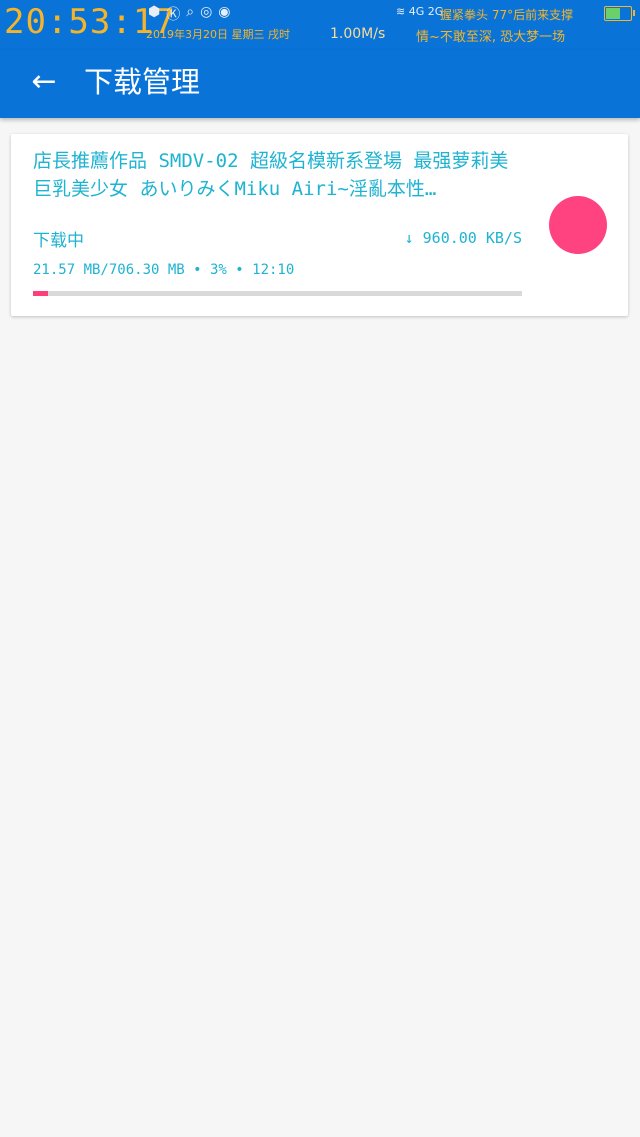 The height and width of the screenshot is (1137, 640). I want to click on page-title: 下载管理, so click(142, 82).